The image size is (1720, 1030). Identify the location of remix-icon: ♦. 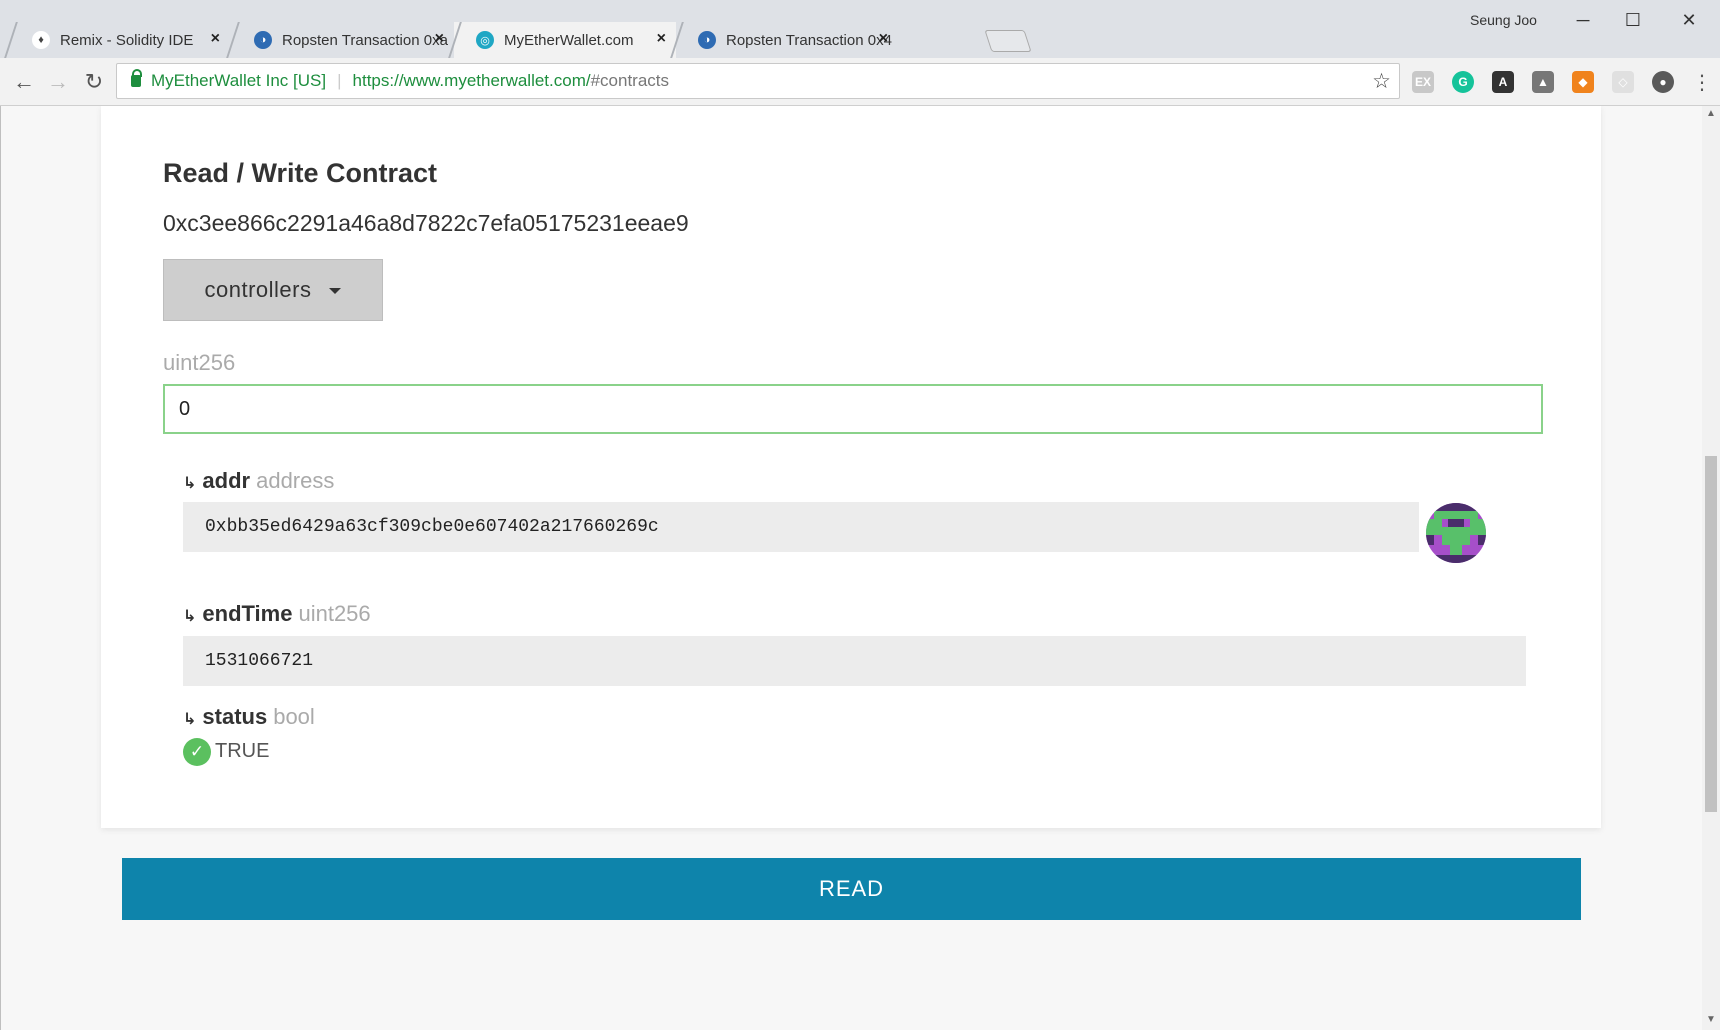
(41, 40).